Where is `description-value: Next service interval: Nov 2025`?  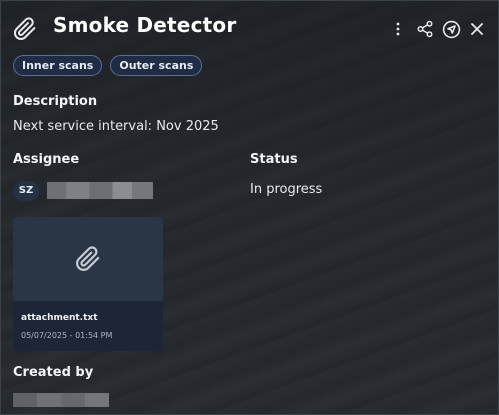
description-value: Next service interval: Nov 2025 is located at coordinates (116, 126).